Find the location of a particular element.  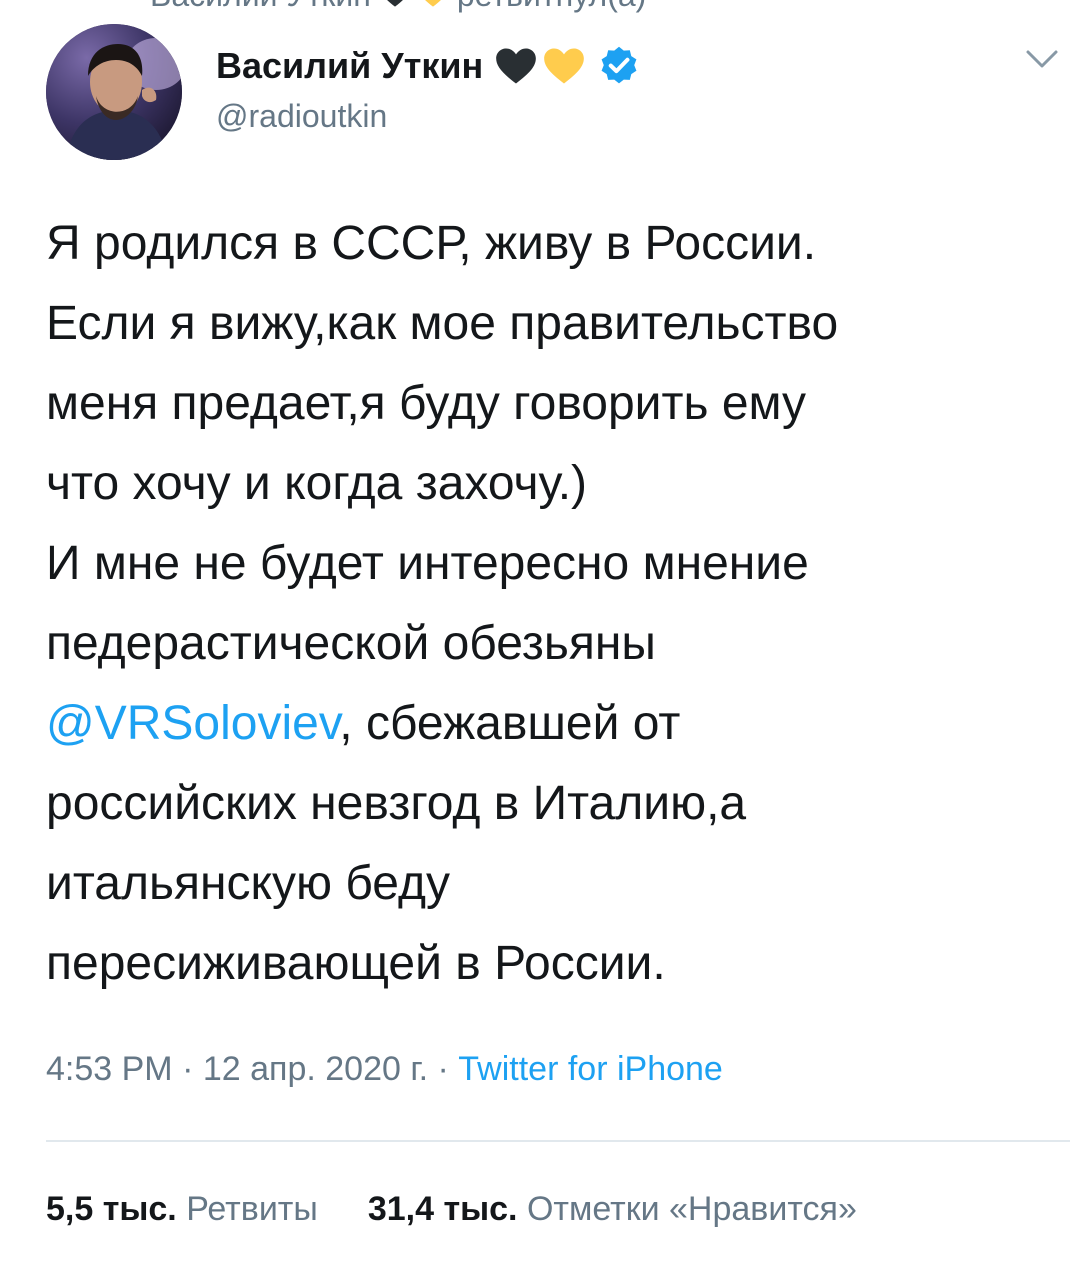

tweet-text-line: меня предает,я буду говорить ему is located at coordinates (426, 403).